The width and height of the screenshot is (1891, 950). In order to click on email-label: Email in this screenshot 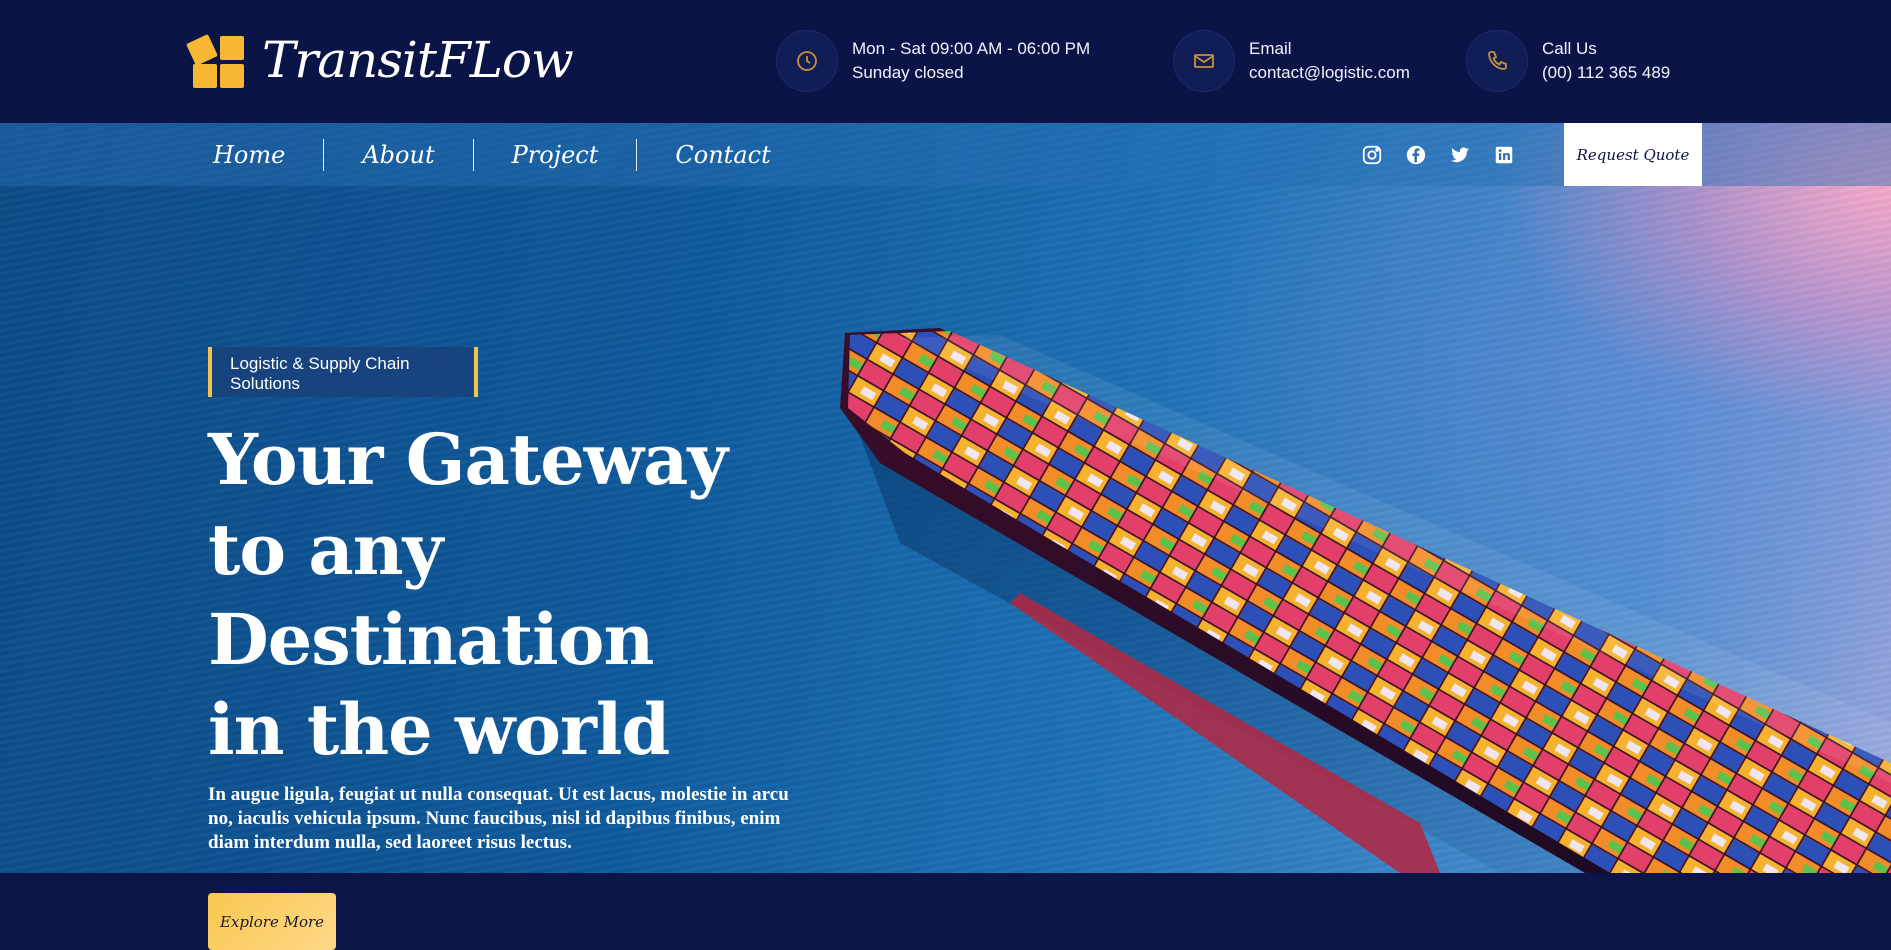, I will do `click(1270, 48)`.